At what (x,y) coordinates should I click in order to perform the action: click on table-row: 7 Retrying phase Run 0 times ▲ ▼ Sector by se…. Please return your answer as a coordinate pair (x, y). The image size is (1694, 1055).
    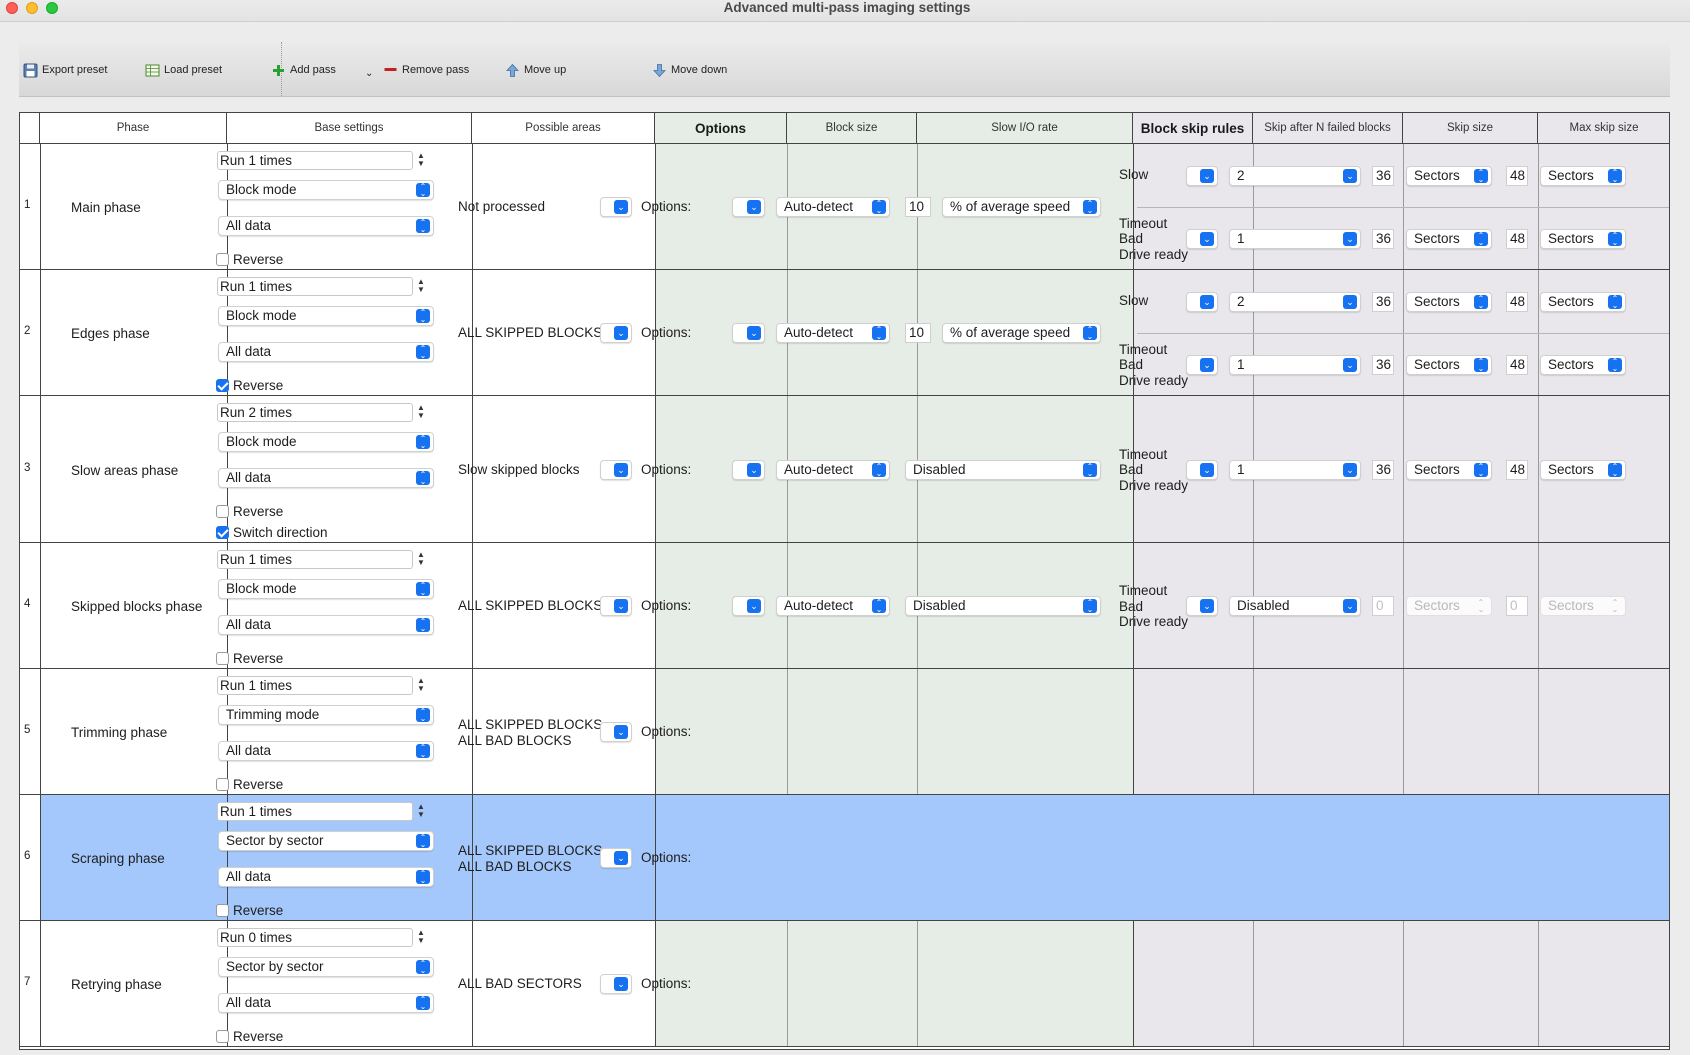
    Looking at the image, I should click on (844, 984).